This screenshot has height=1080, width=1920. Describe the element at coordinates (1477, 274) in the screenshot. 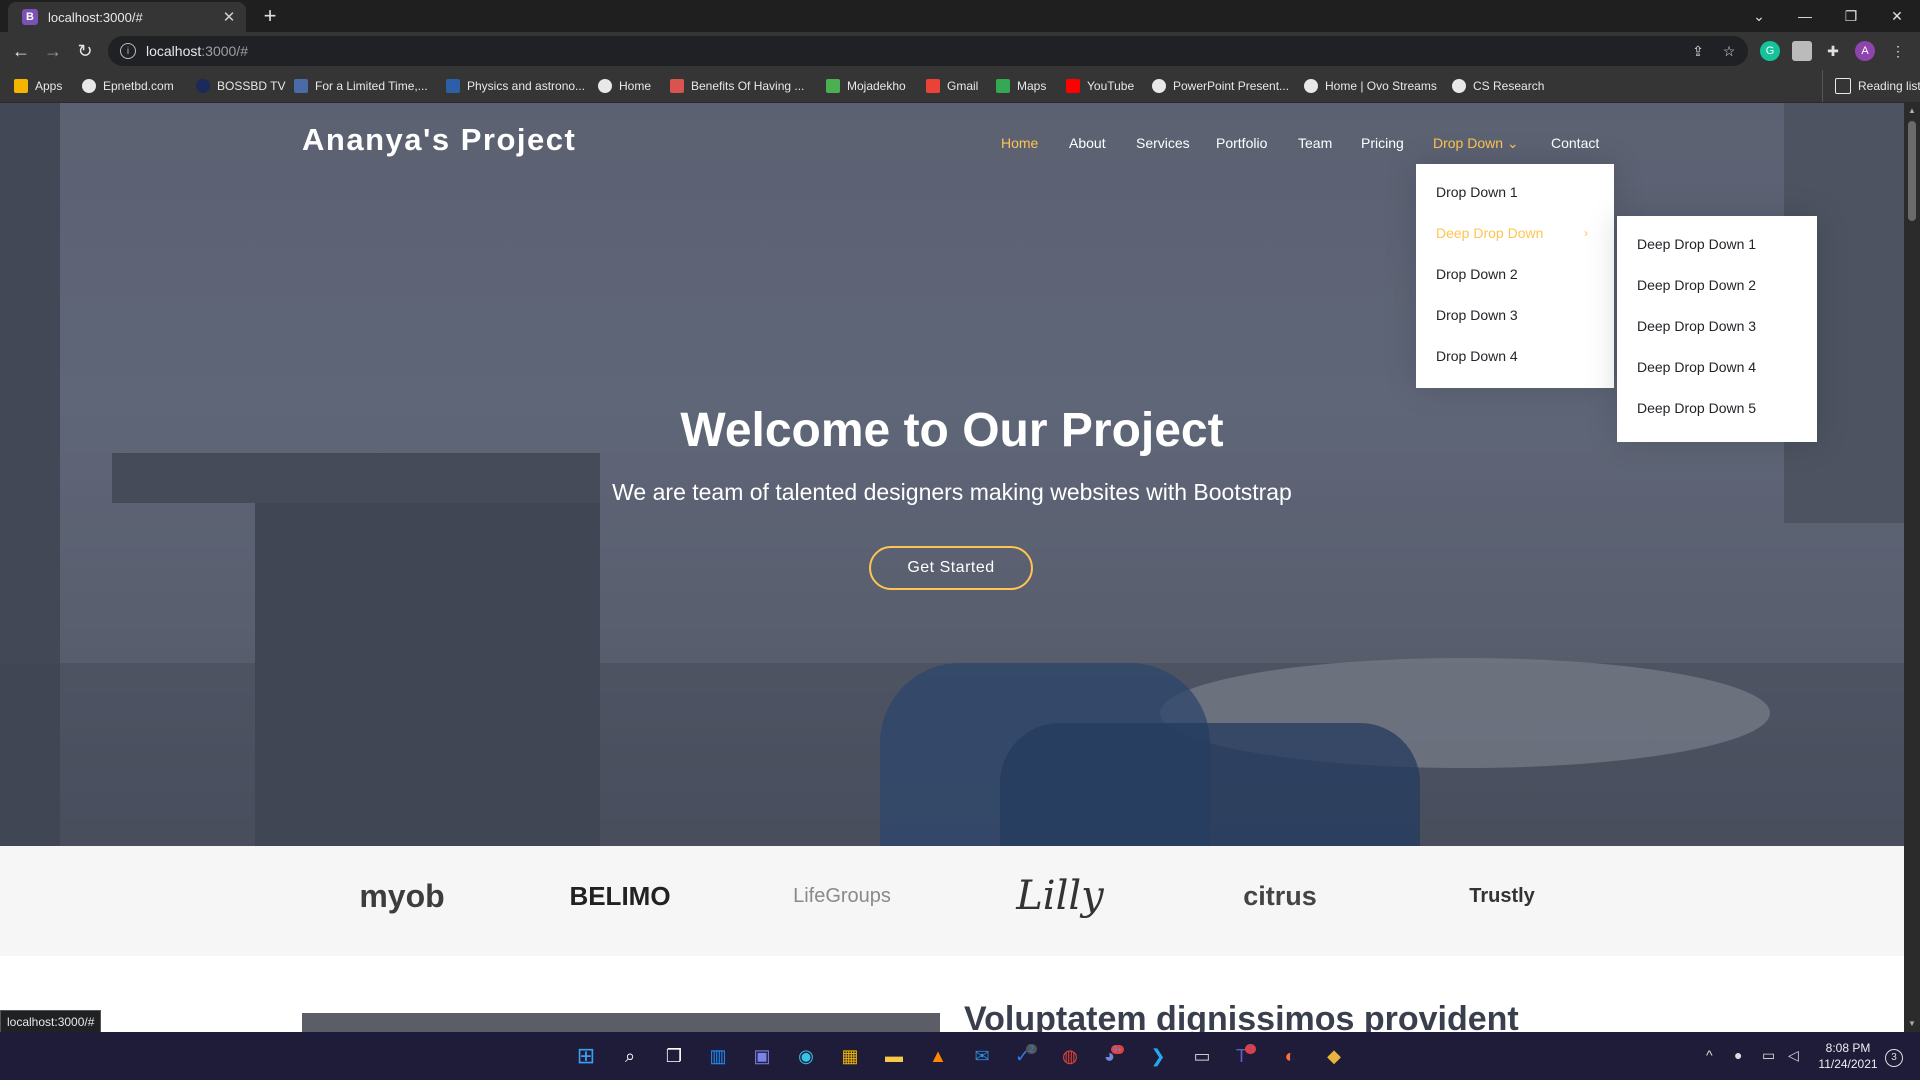

I see `dropdown-item: Drop Down 2` at that location.